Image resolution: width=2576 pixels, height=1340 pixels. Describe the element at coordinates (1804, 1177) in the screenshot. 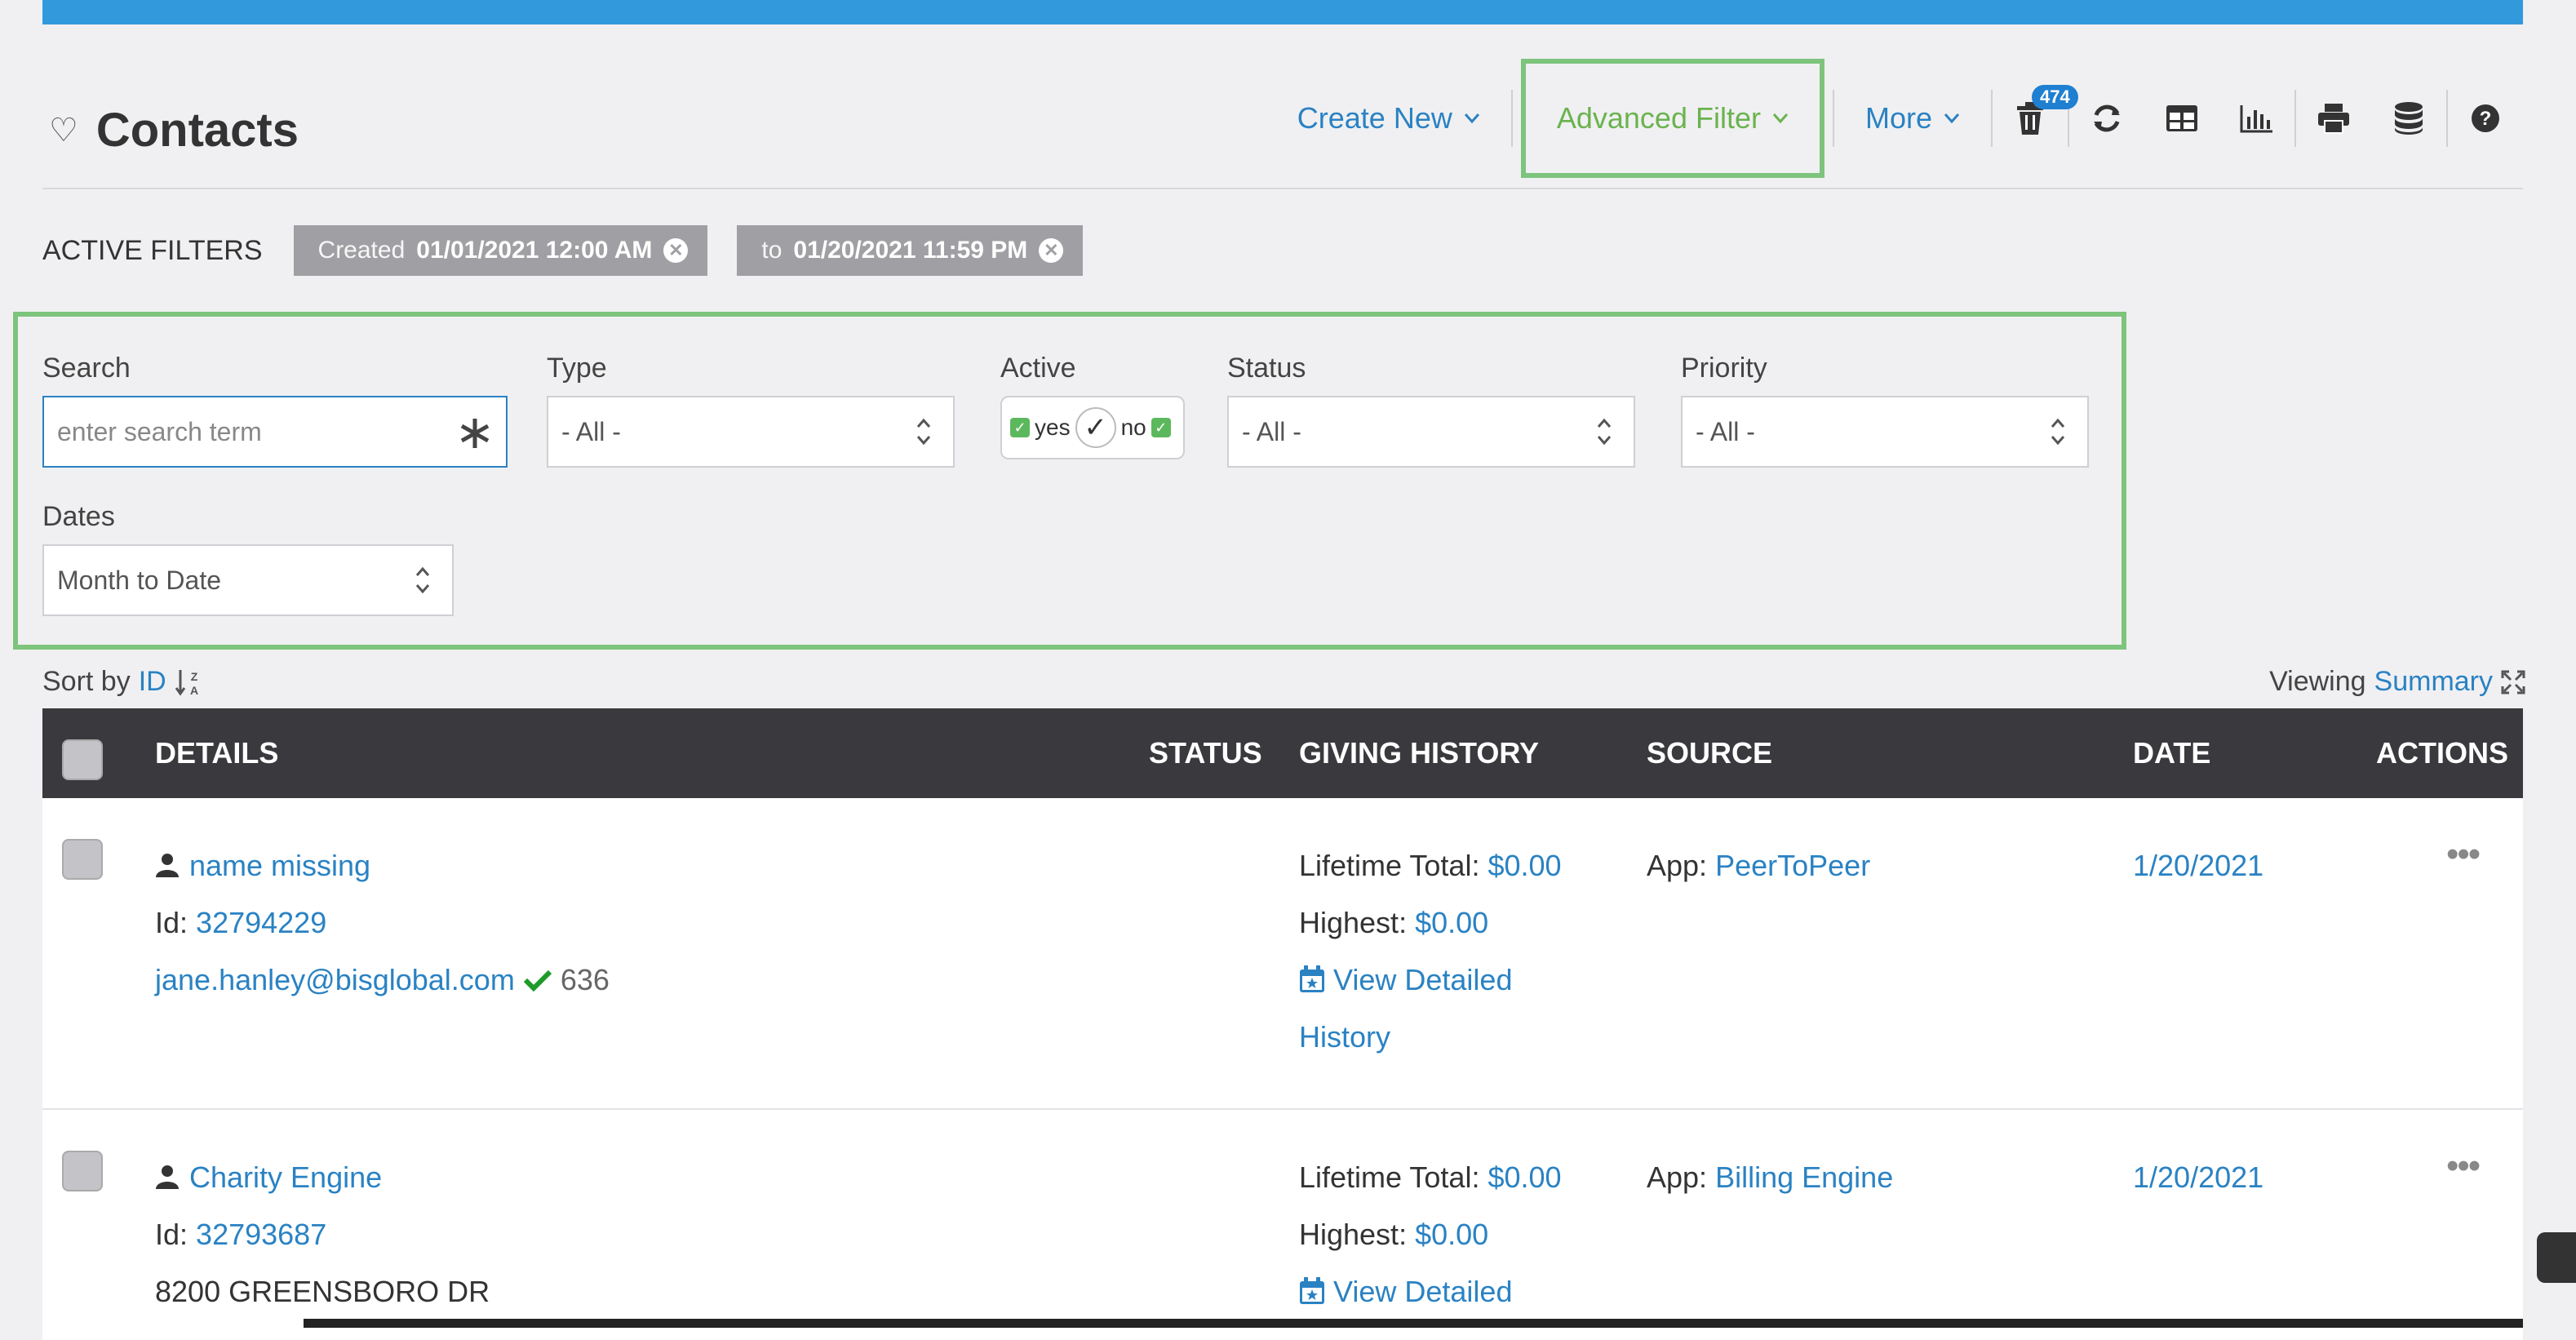

I see `source-link: Billing Engine` at that location.